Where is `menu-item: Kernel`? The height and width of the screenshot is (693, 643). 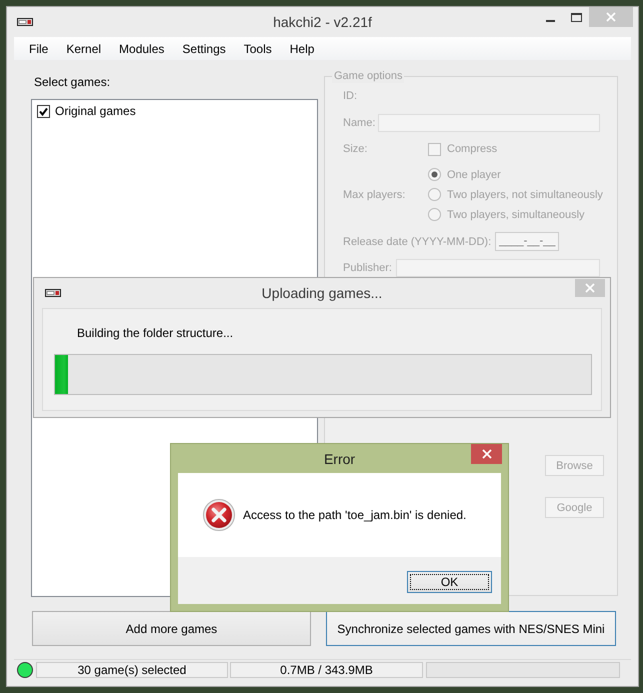
menu-item: Kernel is located at coordinates (83, 49).